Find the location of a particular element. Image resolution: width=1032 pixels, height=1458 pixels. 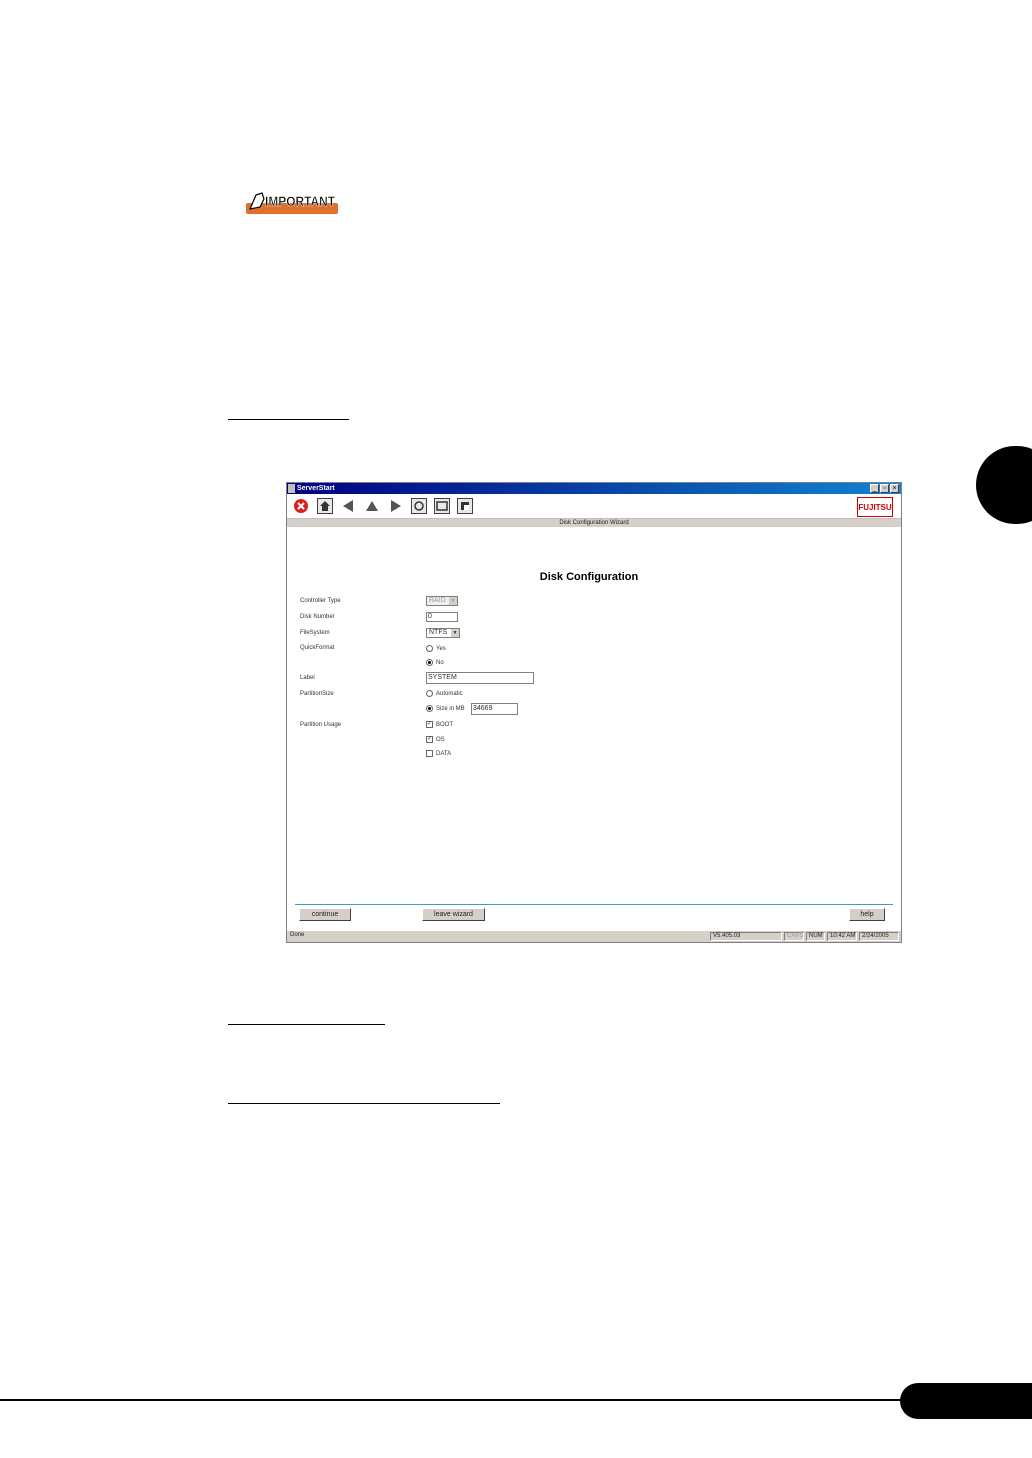

title-bar: ServerStart _ ▫ × is located at coordinates (594, 488).